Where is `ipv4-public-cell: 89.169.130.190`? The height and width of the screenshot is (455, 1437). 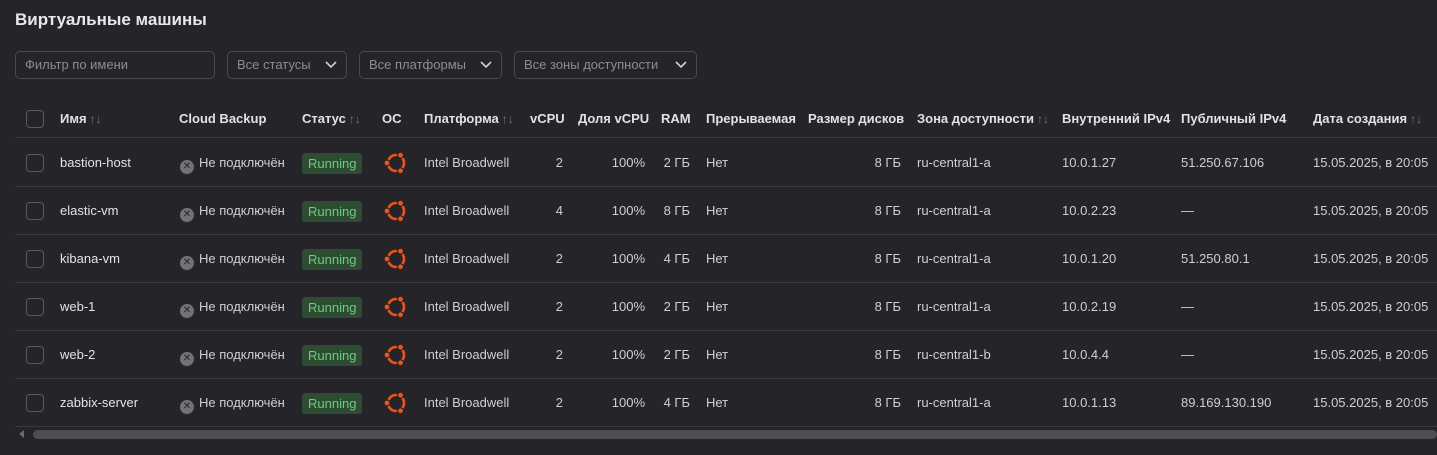
ipv4-public-cell: 89.169.130.190 is located at coordinates (1226, 402).